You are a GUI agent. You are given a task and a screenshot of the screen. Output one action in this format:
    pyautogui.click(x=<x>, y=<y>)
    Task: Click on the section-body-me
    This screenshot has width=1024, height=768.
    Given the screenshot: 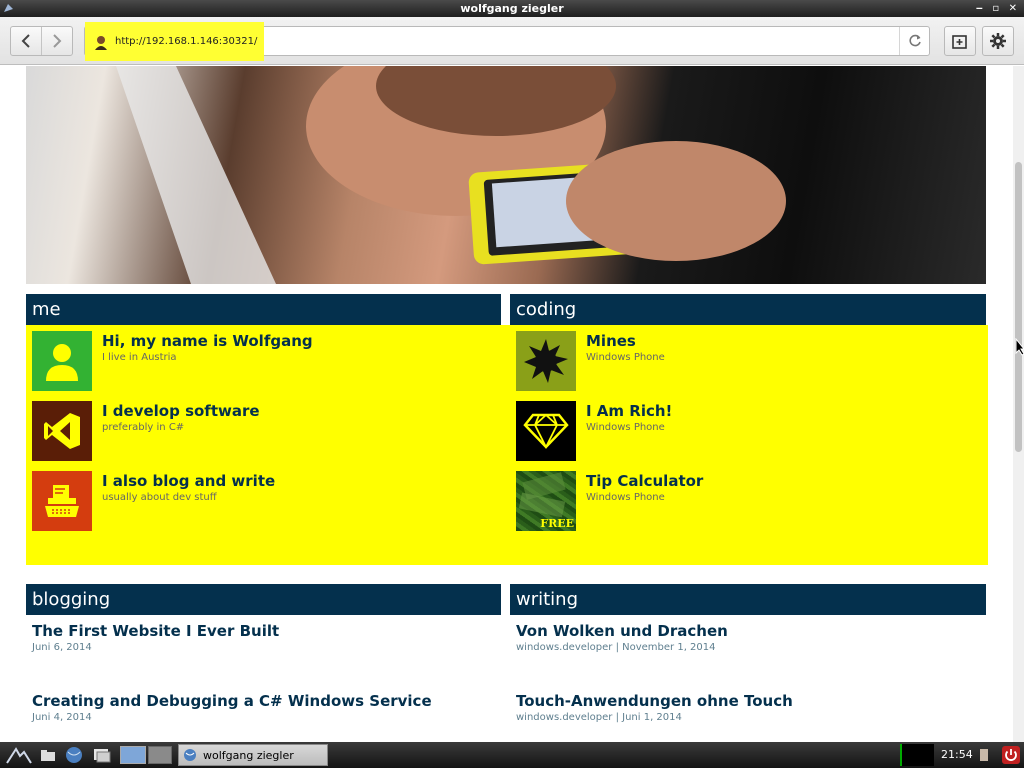 What is the action you would take?
    pyautogui.click(x=263, y=445)
    